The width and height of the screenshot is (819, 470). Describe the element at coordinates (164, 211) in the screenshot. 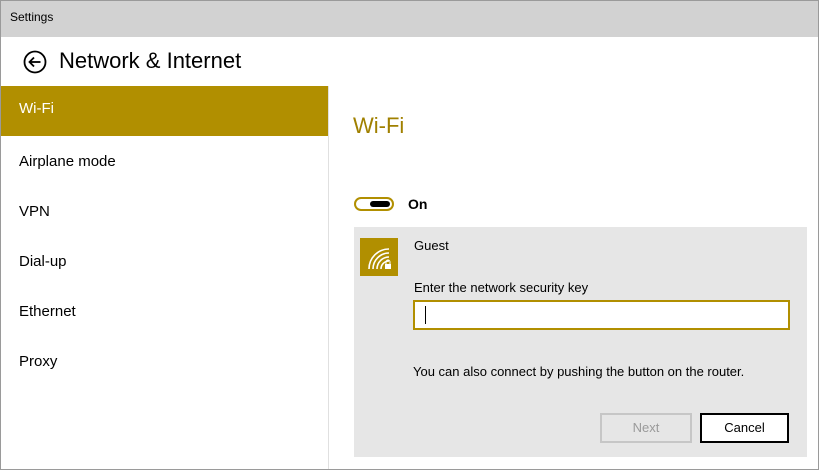

I see `sidebar-item-vpn: VPN` at that location.